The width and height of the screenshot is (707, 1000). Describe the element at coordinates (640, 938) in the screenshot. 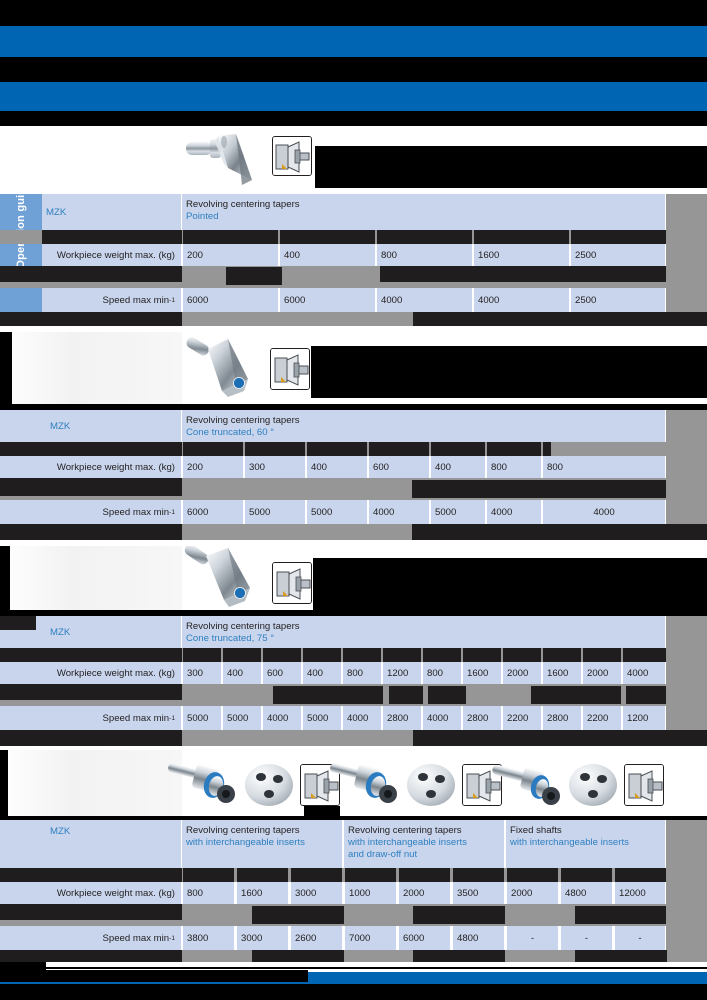

I see `cell-value: -` at that location.